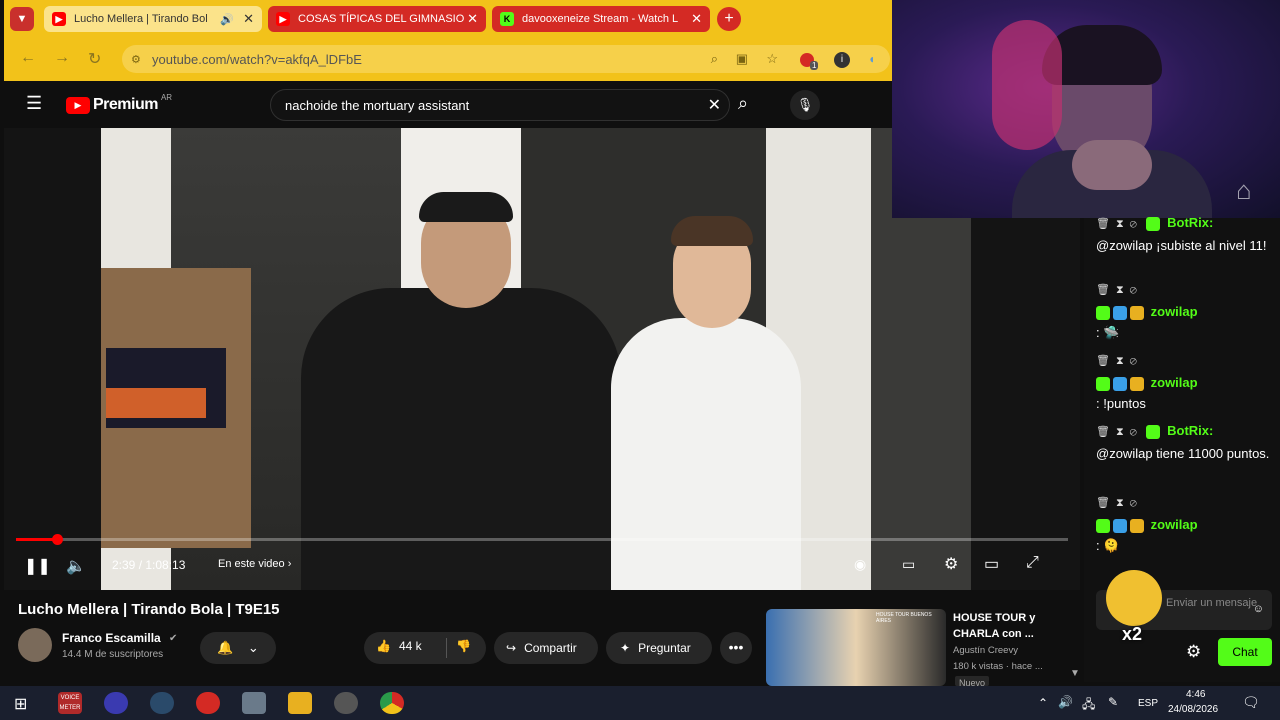  Describe the element at coordinates (113, 654) in the screenshot. I see `subscriber-count: 14.4 M de suscriptores` at that location.